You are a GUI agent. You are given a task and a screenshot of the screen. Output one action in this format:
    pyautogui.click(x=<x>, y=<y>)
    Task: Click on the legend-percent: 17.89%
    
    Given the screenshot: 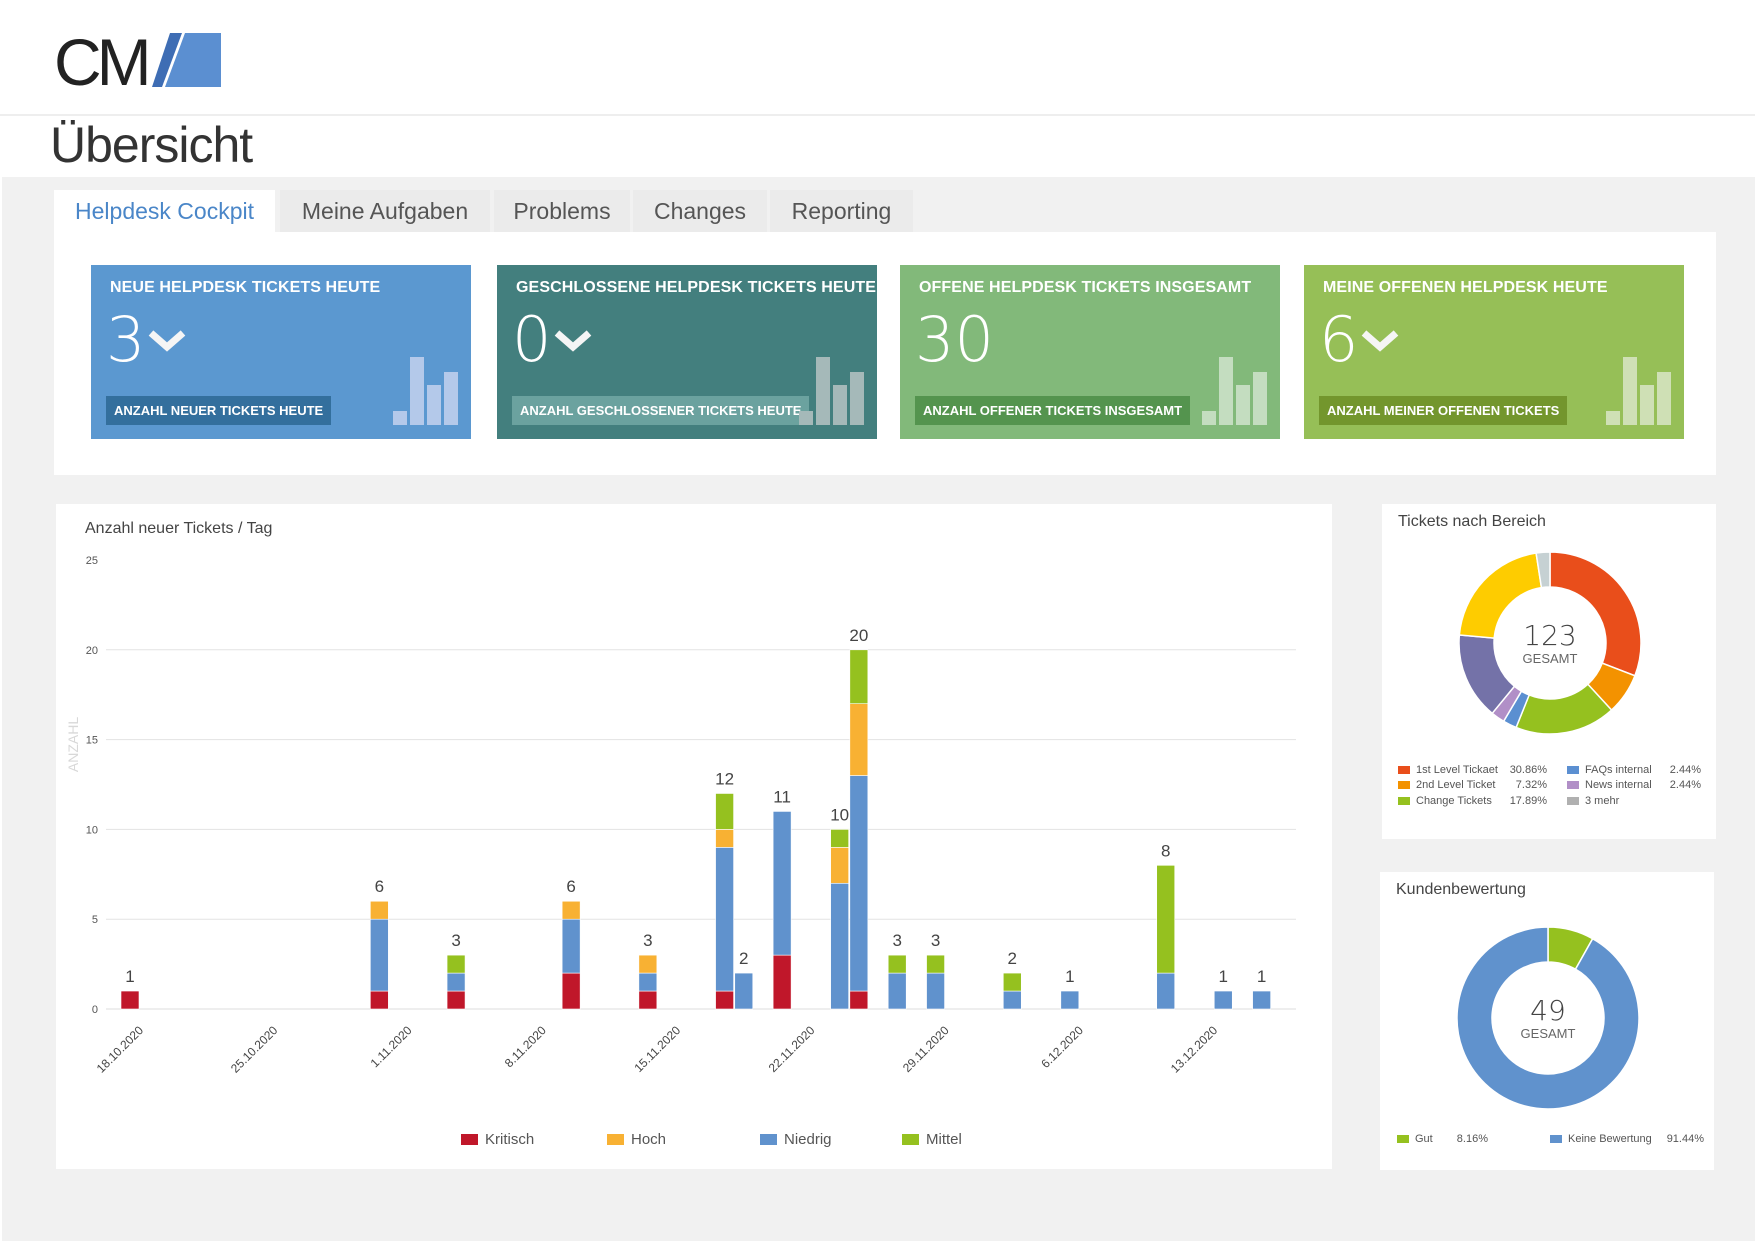 What is the action you would take?
    pyautogui.click(x=1528, y=801)
    